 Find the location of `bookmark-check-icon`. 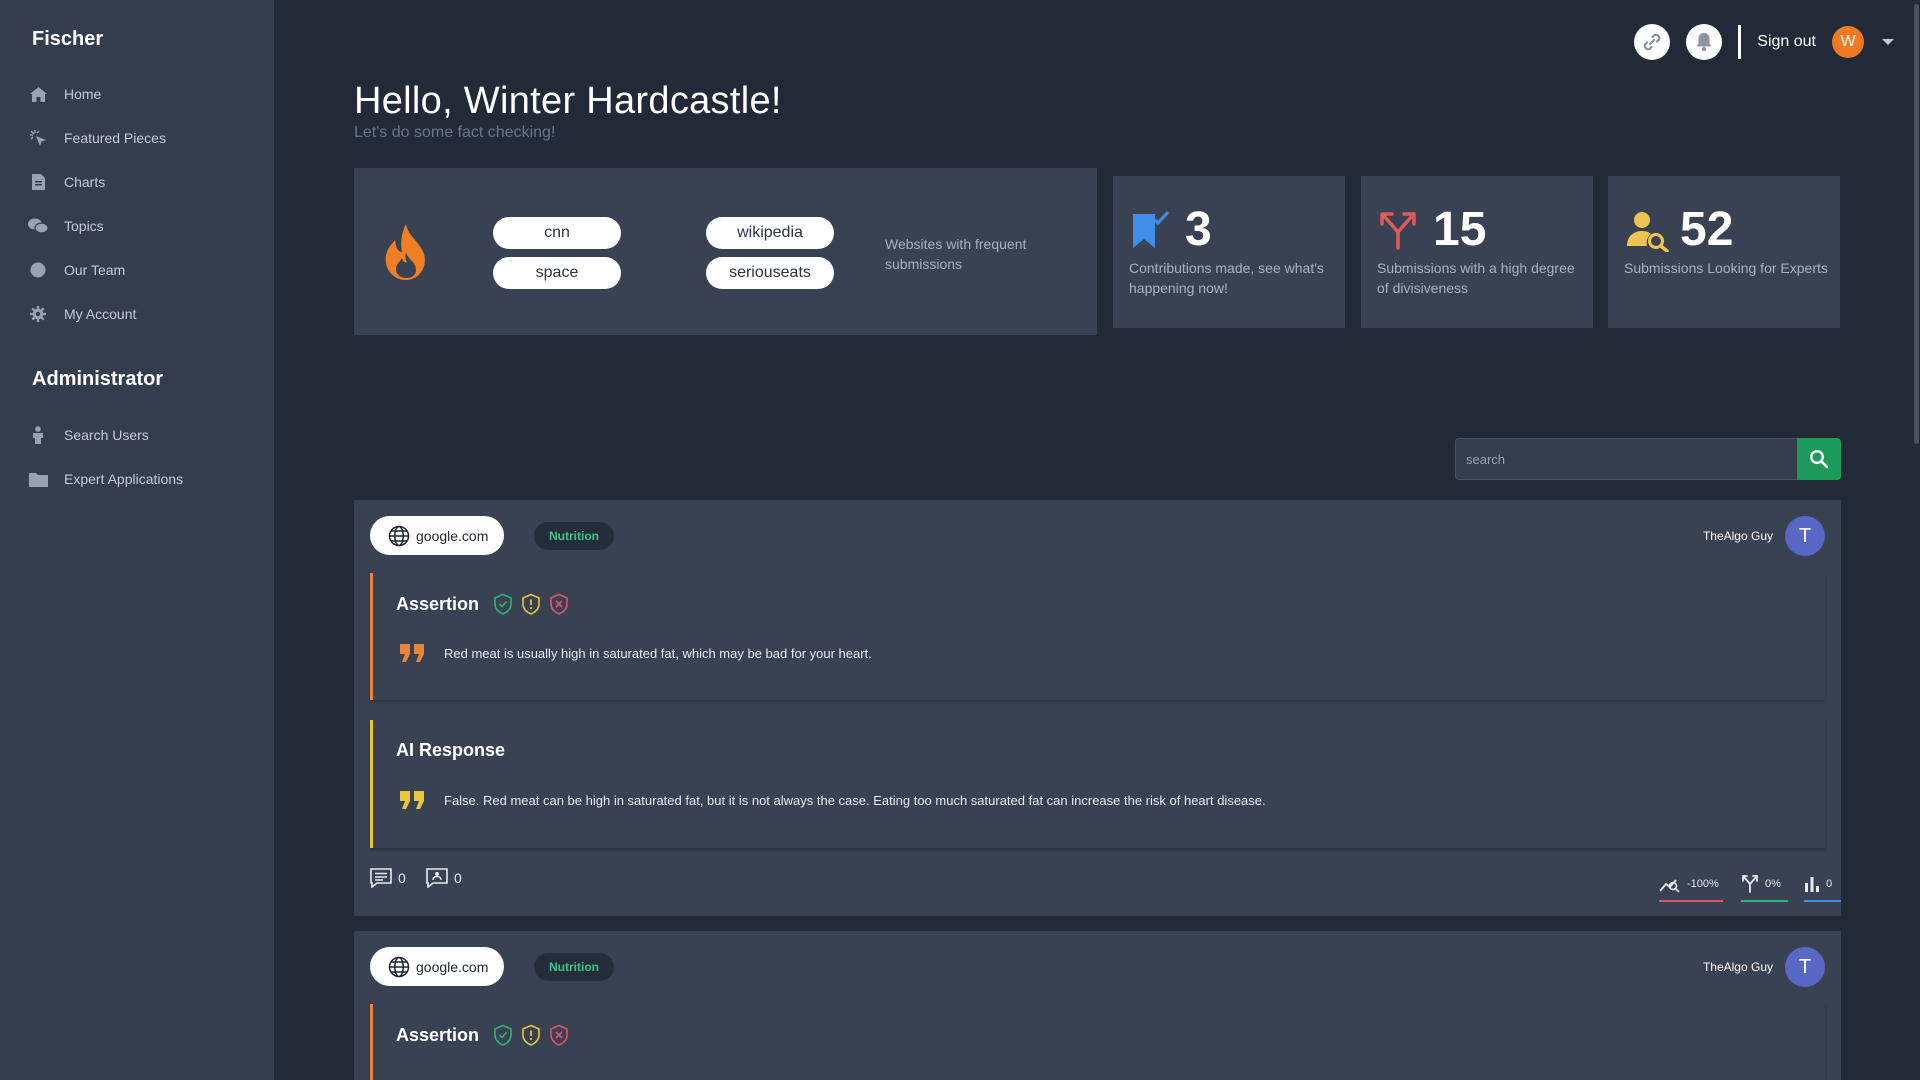

bookmark-check-icon is located at coordinates (1151, 232).